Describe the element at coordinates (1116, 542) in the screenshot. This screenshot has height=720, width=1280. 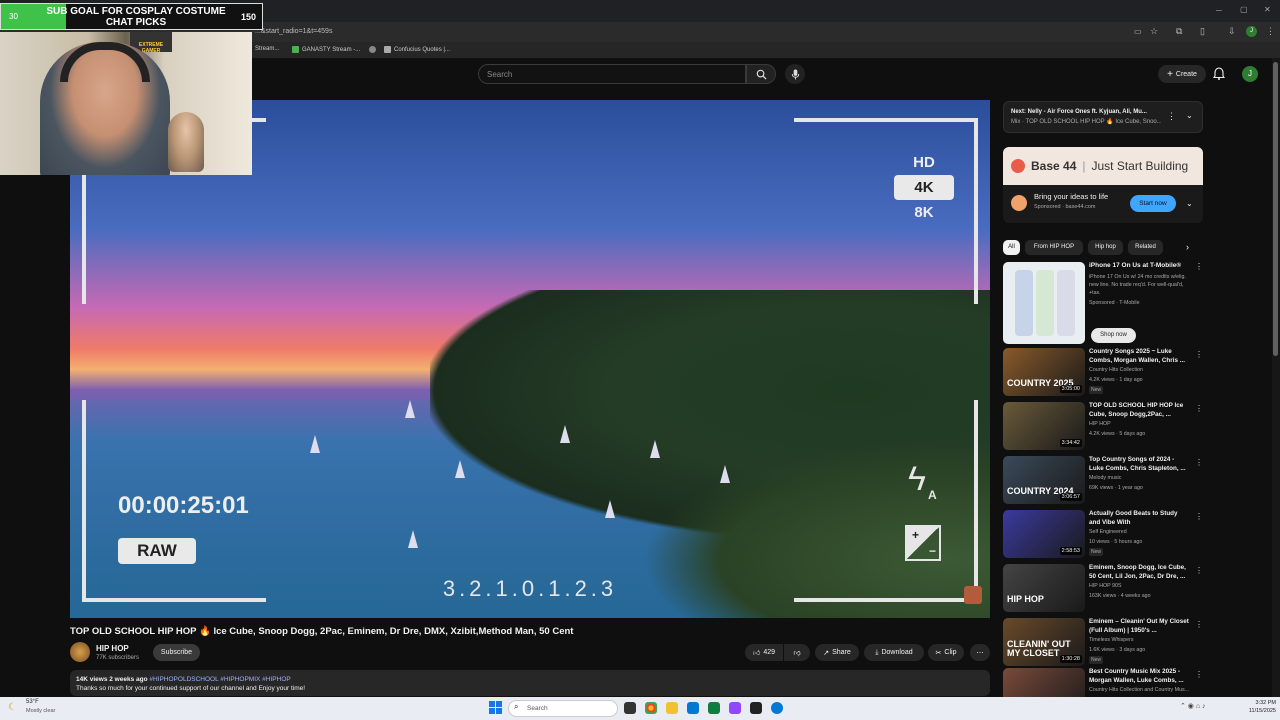
I see `video-meta: 10 views · 5 hours ago` at that location.